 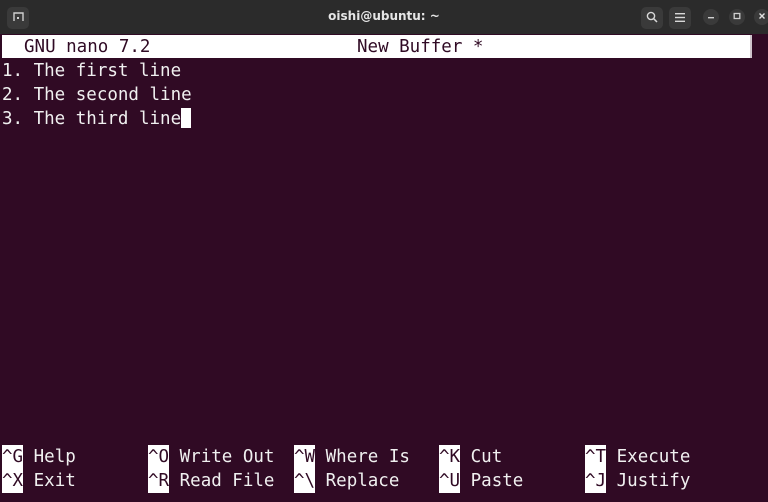 I want to click on window-titlebar: oishi@ubuntu: ~, so click(x=384, y=17).